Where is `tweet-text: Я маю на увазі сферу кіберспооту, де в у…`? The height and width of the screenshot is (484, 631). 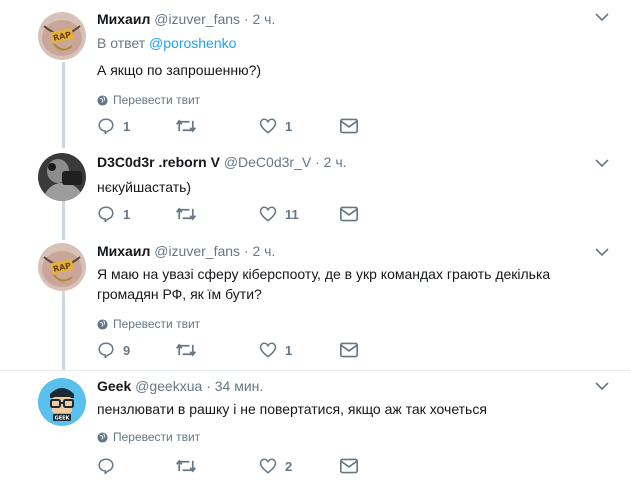 tweet-text: Я маю на увазі сферу кіберспооту, де в у… is located at coordinates (324, 284).